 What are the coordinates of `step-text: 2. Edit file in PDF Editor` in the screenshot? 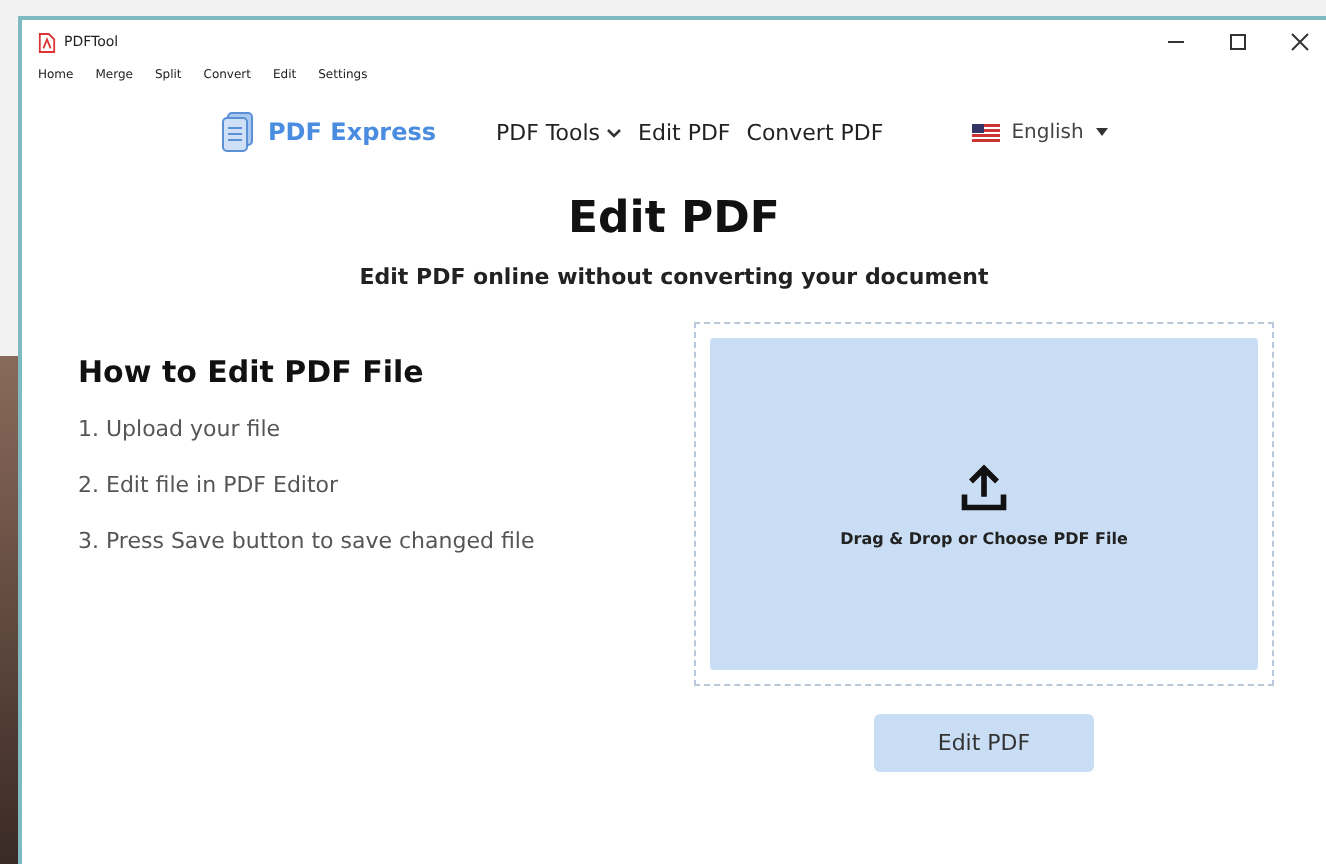 It's located at (209, 486).